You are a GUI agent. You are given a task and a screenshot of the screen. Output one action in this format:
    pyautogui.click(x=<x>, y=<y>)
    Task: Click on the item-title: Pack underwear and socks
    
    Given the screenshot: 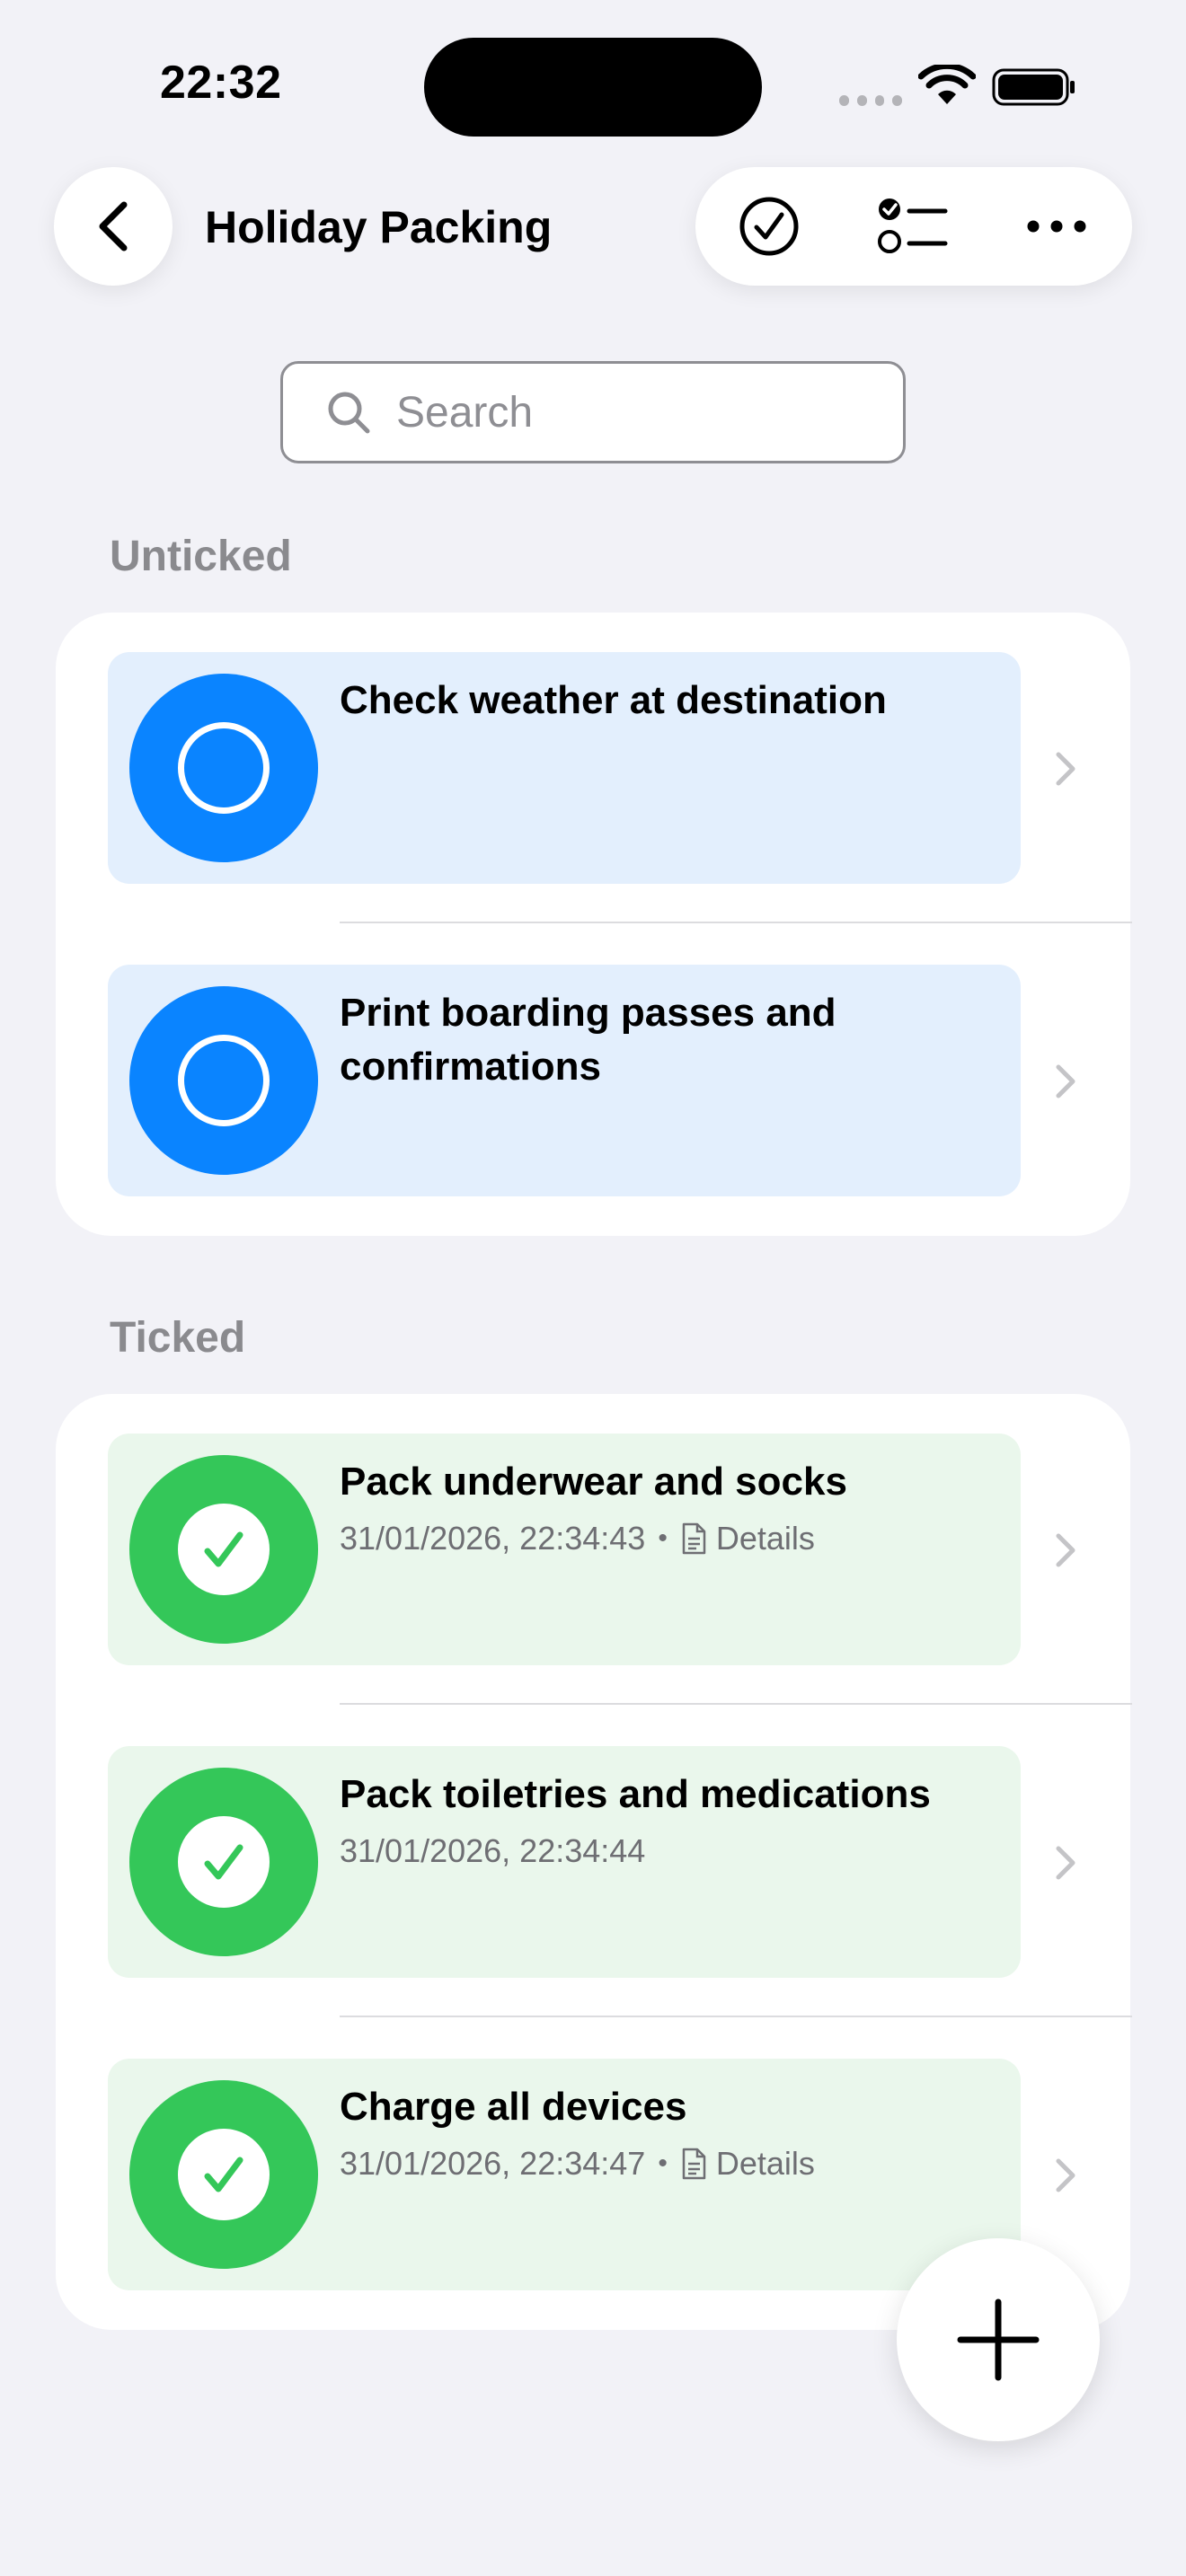 What is the action you would take?
    pyautogui.click(x=593, y=1482)
    